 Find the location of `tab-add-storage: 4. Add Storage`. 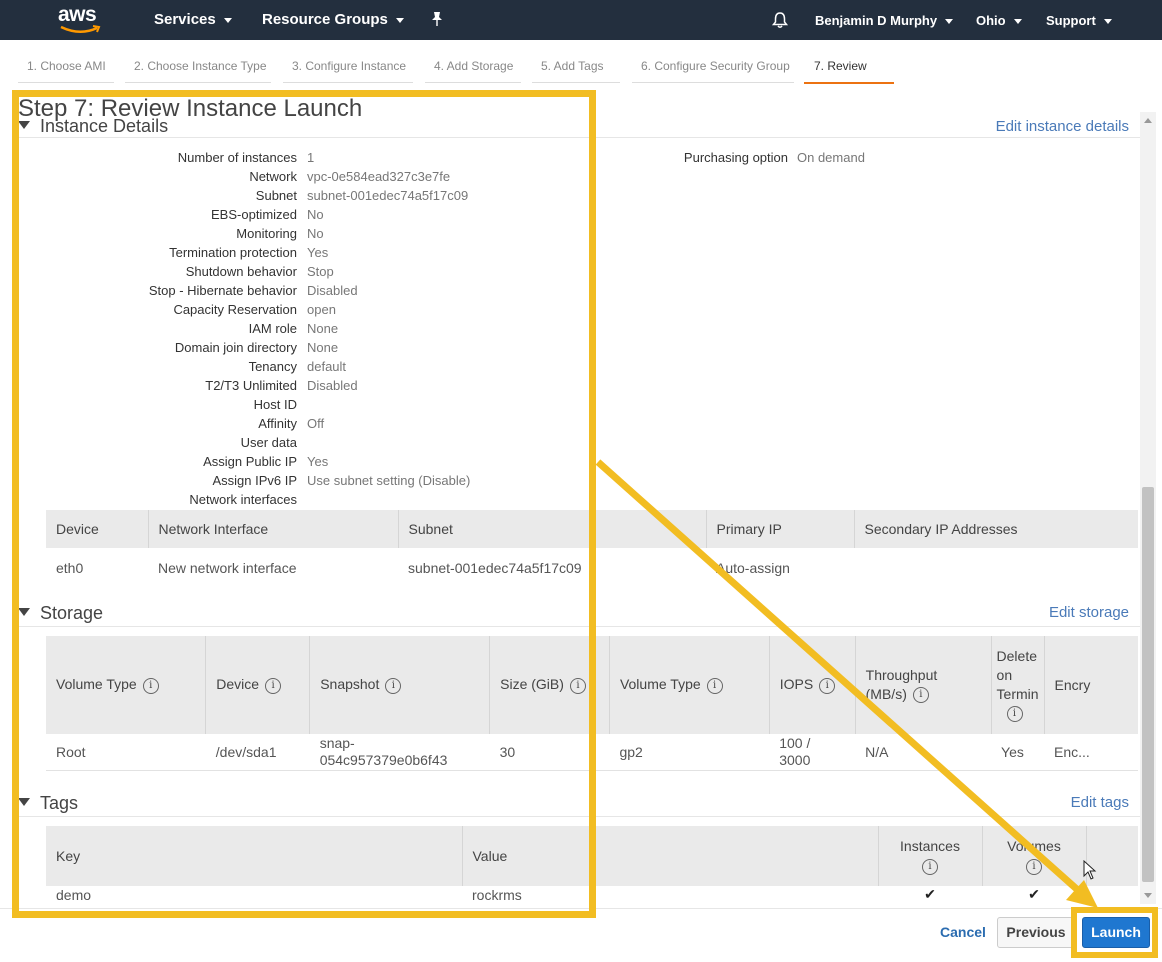

tab-add-storage: 4. Add Storage is located at coordinates (473, 71).